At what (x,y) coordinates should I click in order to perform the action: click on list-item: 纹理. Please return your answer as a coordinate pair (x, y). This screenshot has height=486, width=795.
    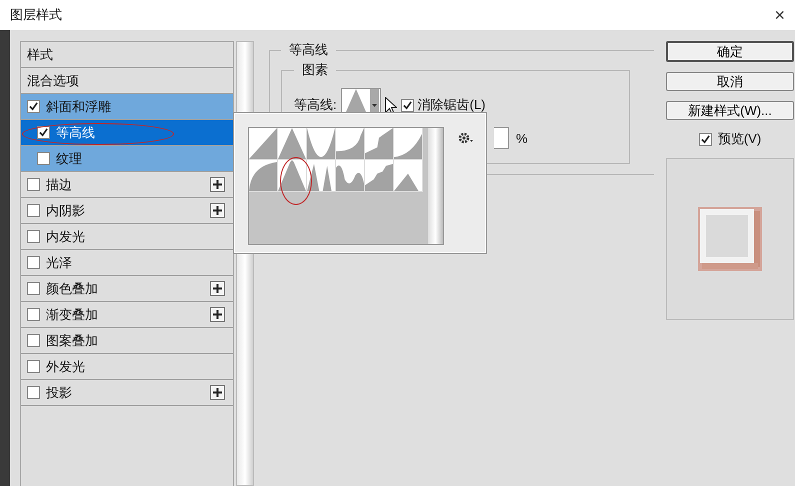
    Looking at the image, I should click on (127, 159).